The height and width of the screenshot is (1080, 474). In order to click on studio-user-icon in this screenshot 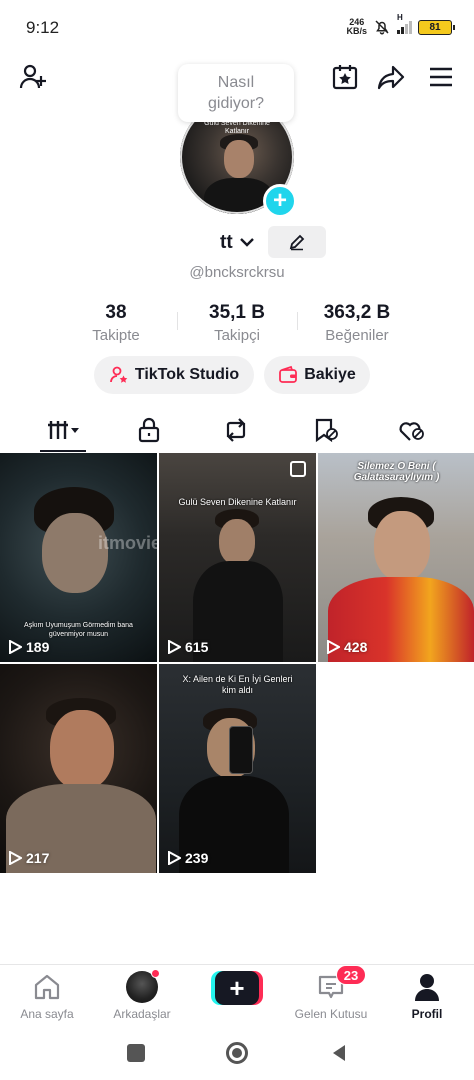, I will do `click(118, 374)`.